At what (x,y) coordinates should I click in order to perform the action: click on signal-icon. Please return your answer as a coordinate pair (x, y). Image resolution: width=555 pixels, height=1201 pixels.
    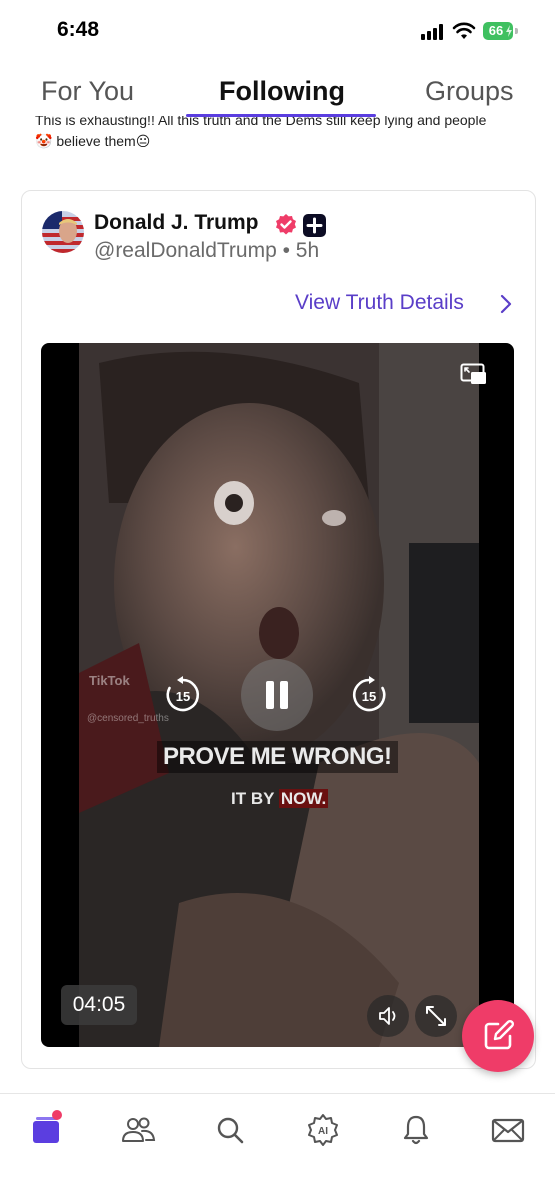
    Looking at the image, I should click on (434, 32).